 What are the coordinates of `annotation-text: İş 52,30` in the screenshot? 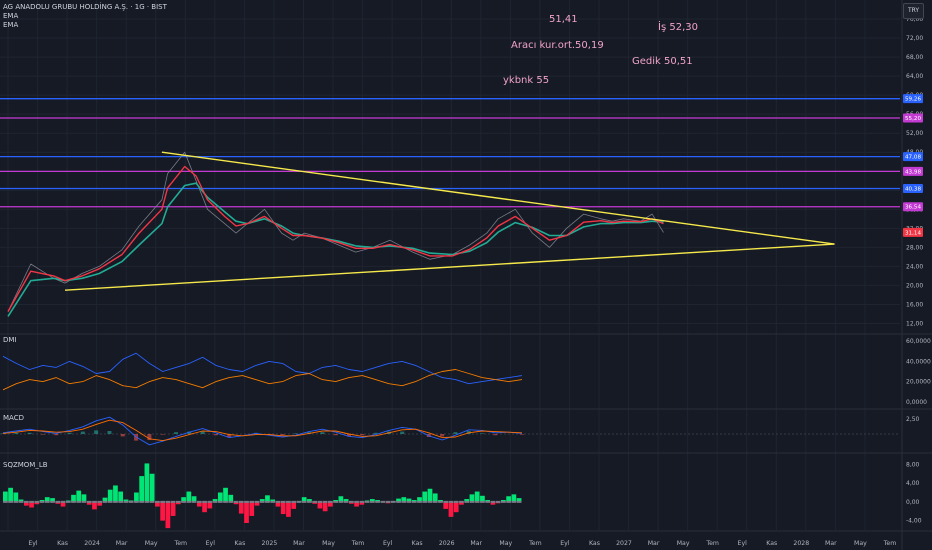 It's located at (678, 27).